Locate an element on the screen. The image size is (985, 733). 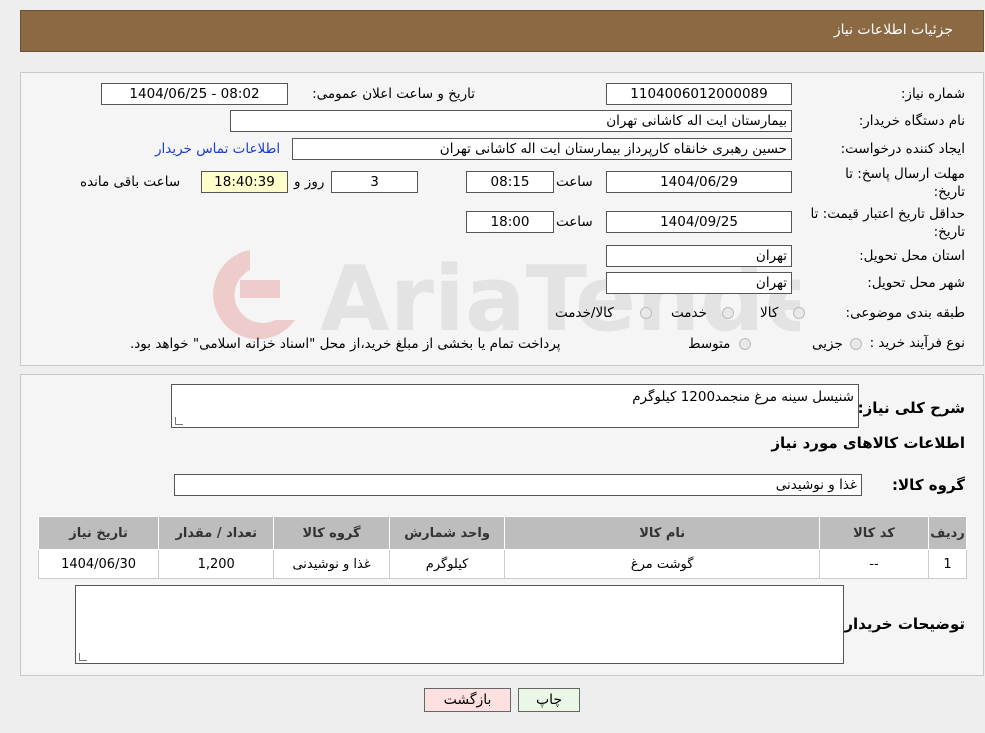
col-header-code: کد کالا is located at coordinates (874, 533).